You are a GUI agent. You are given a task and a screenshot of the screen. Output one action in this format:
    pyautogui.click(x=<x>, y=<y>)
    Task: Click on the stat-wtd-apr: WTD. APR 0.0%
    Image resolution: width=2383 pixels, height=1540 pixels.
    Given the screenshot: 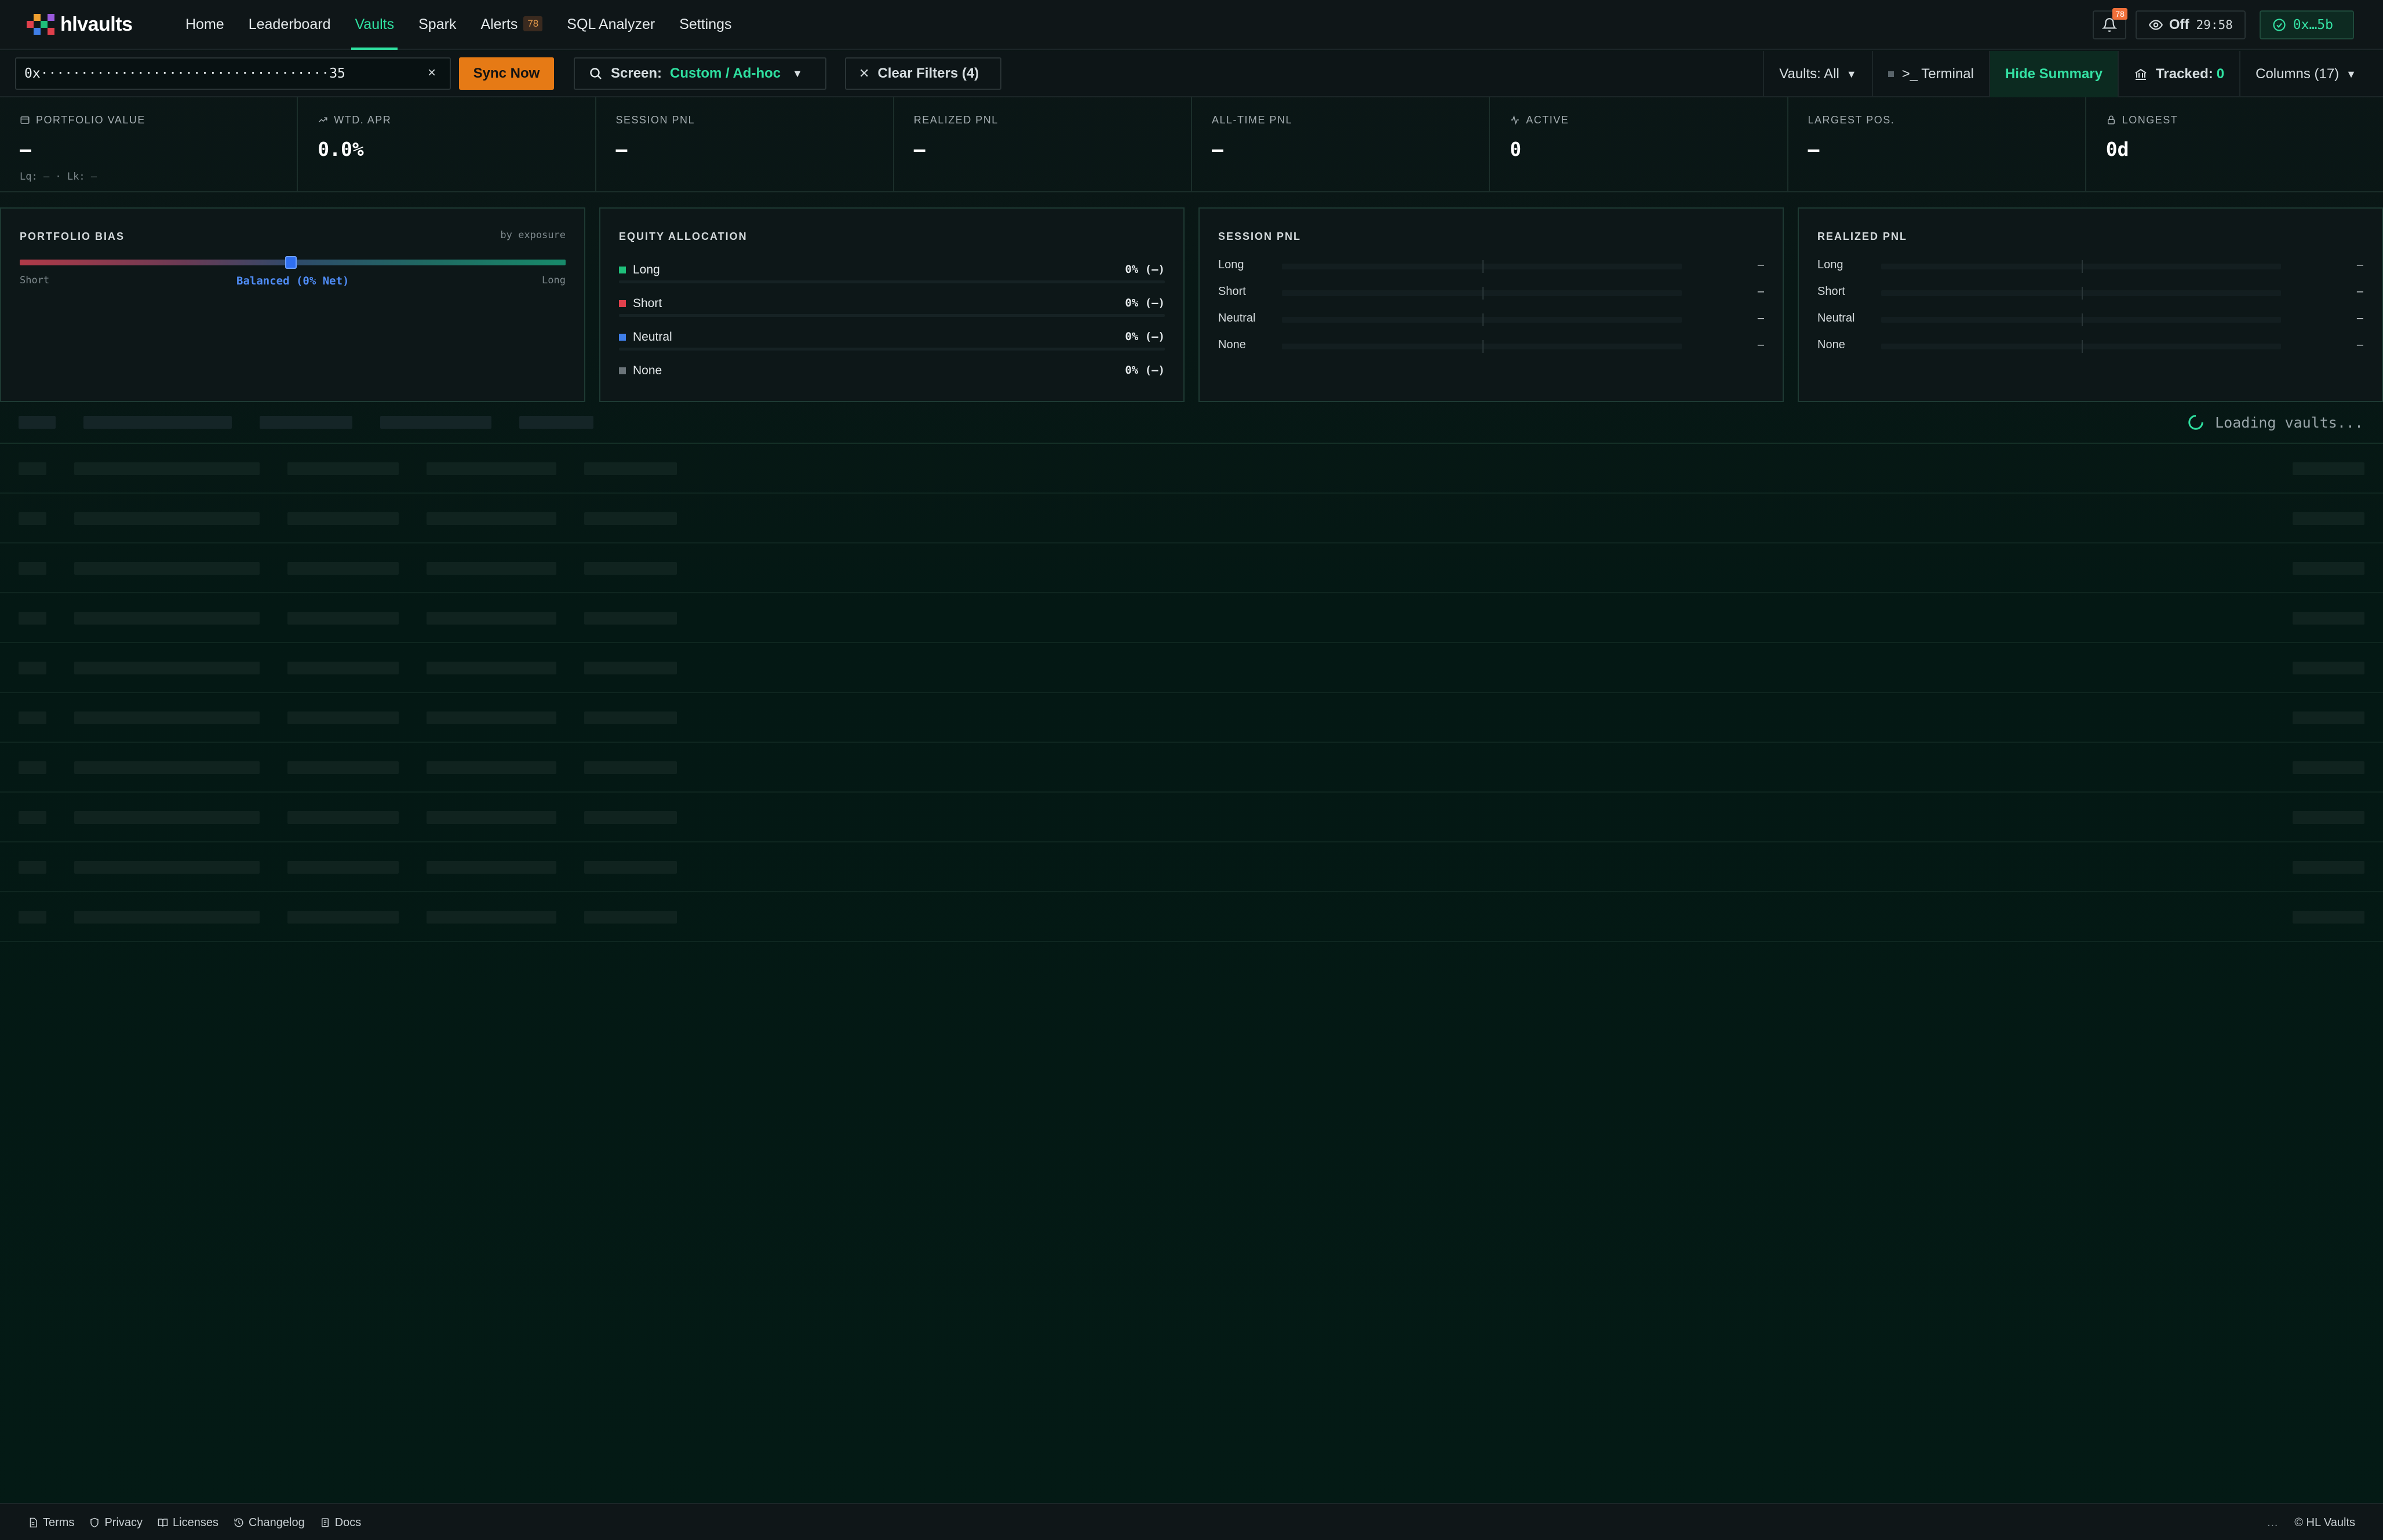 What is the action you would take?
    pyautogui.click(x=447, y=144)
    